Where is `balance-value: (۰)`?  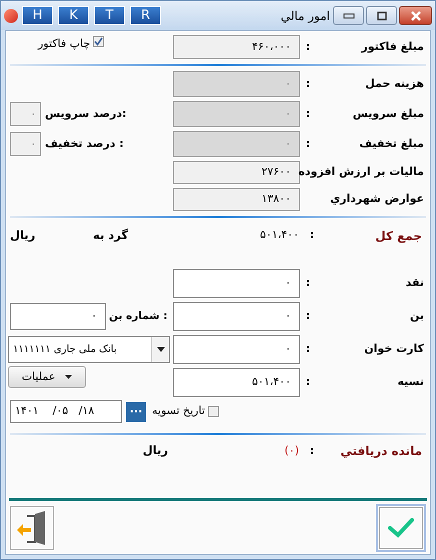 balance-value: (۰) is located at coordinates (291, 450).